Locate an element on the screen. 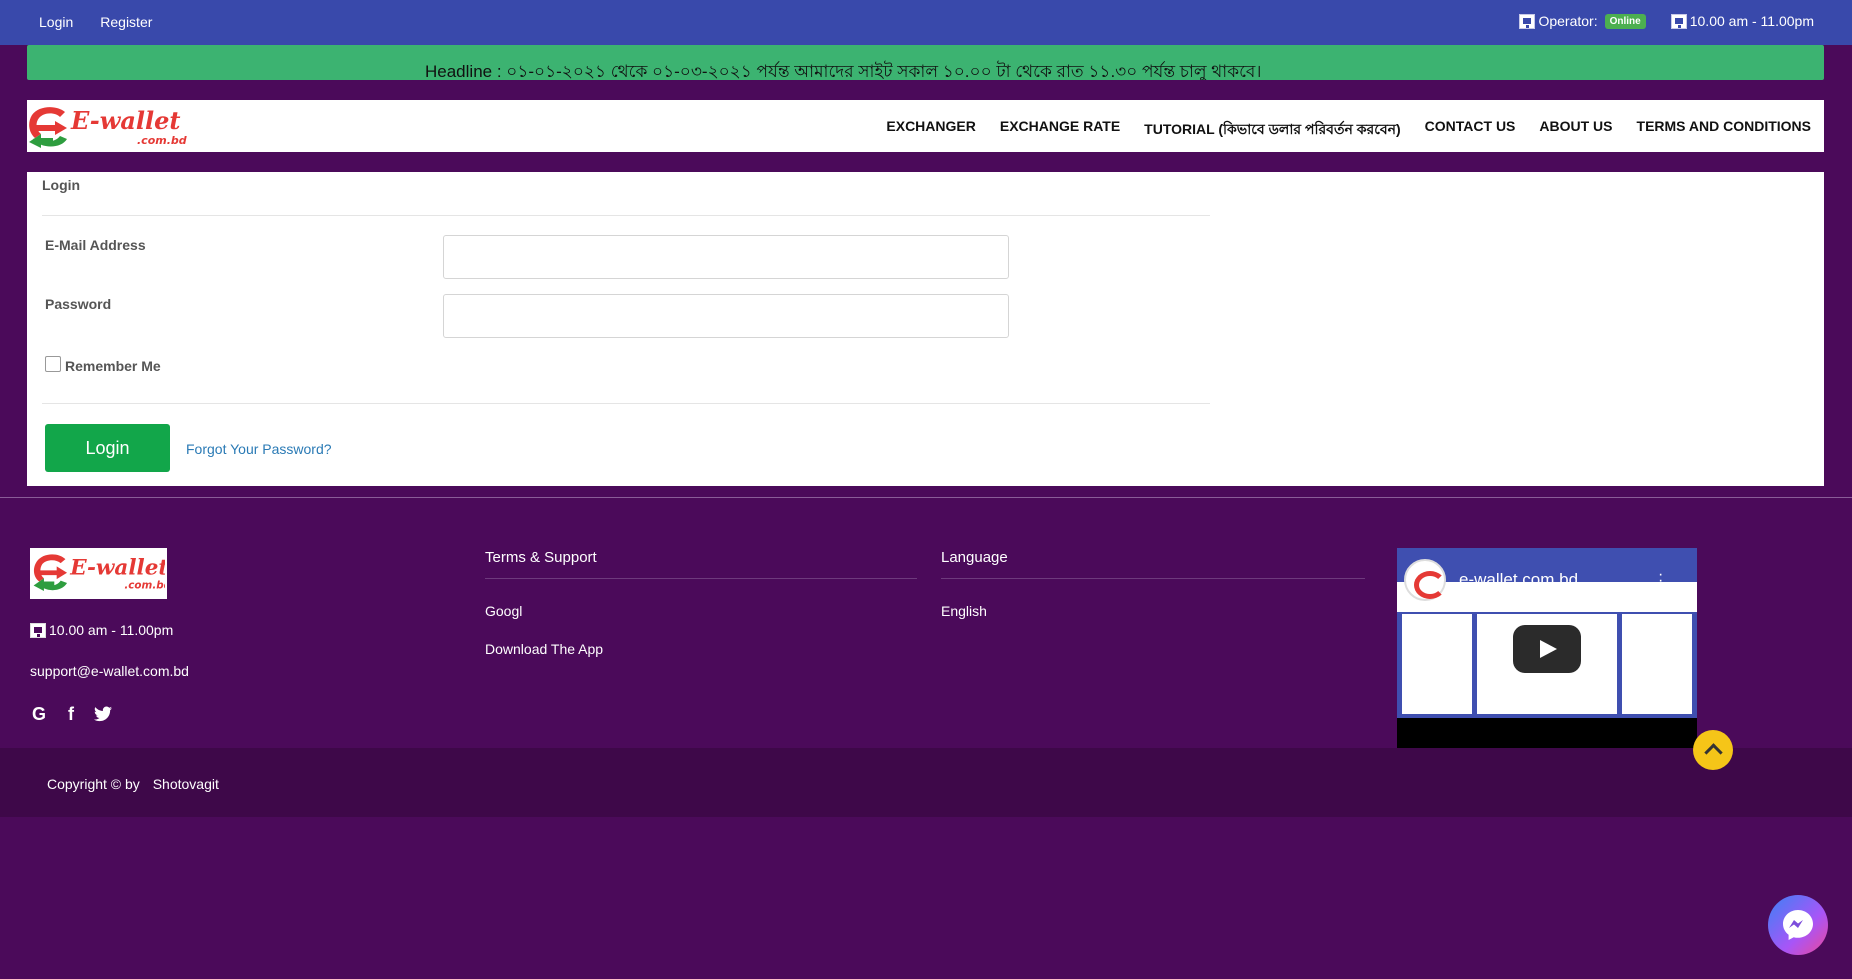  channel-avatar is located at coordinates (1425, 580).